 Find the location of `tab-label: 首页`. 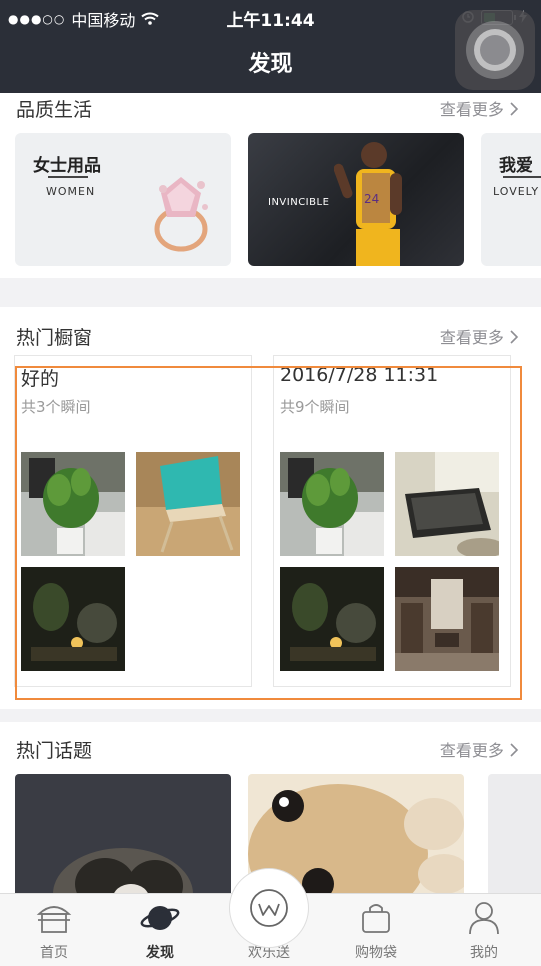

tab-label: 首页 is located at coordinates (54, 953).